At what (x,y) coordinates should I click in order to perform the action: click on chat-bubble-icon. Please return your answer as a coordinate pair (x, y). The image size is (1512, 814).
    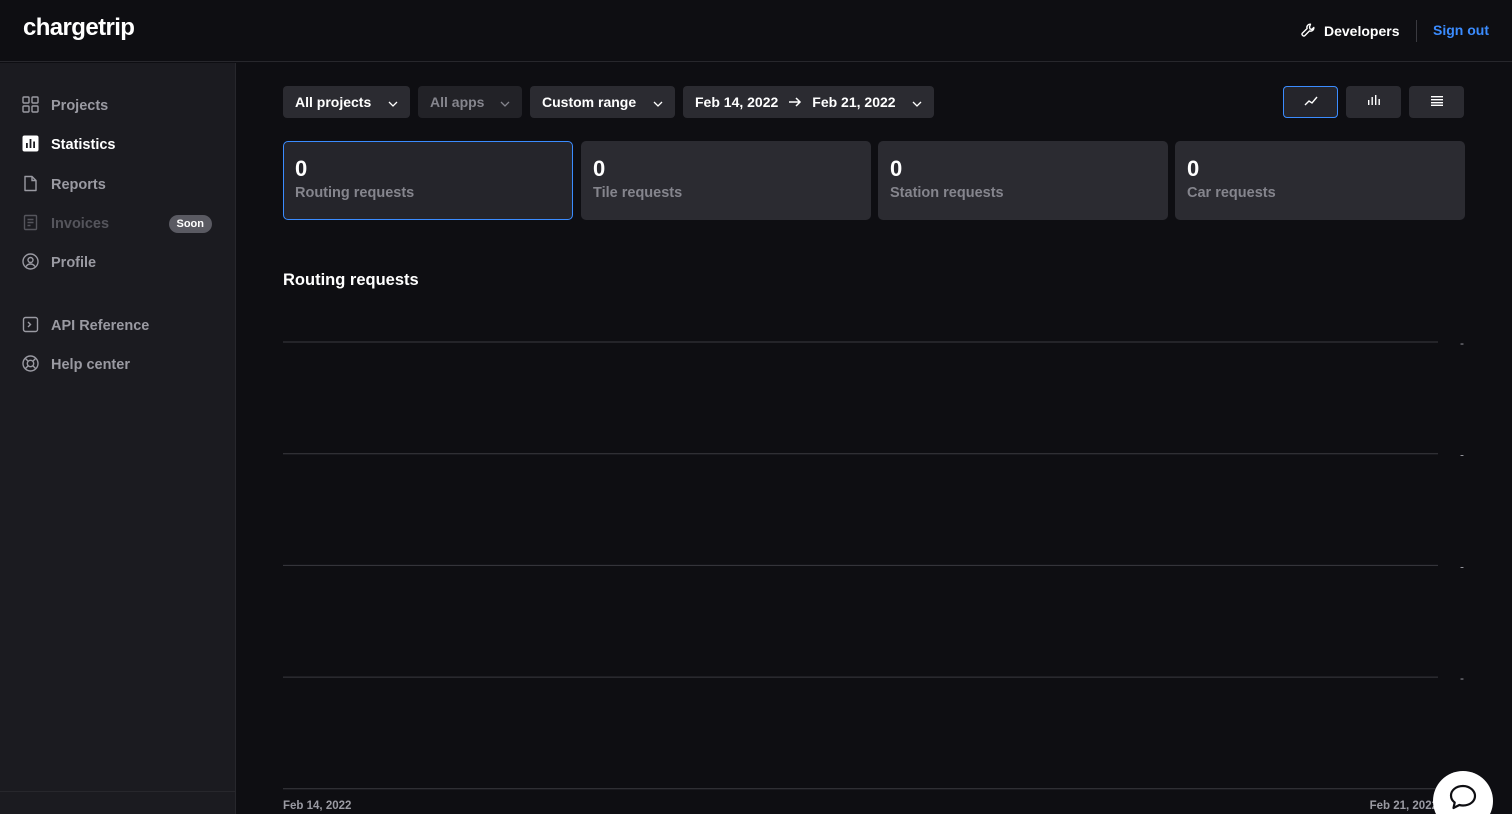
    Looking at the image, I should click on (1463, 798).